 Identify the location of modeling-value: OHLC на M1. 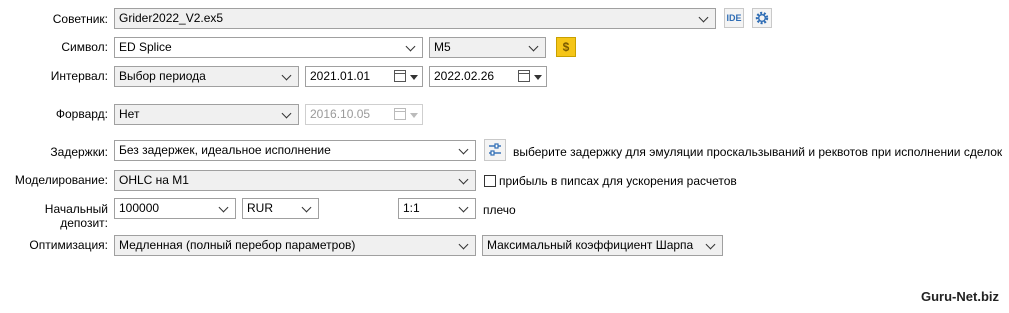
(154, 180).